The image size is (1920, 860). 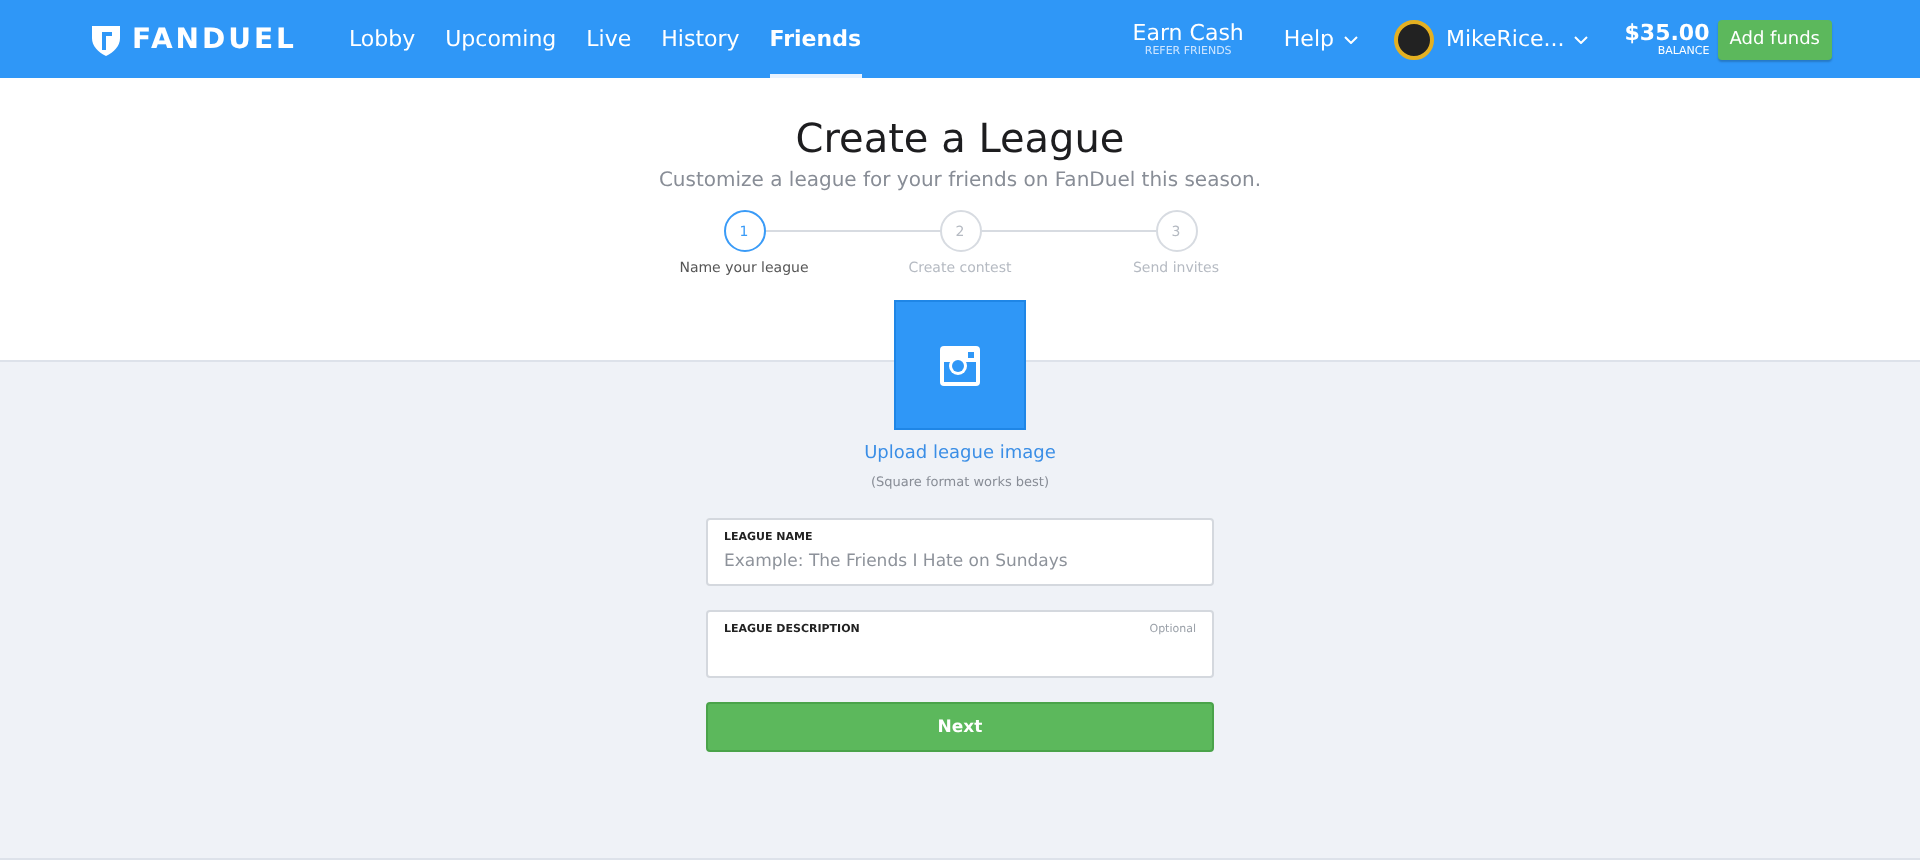 What do you see at coordinates (960, 138) in the screenshot?
I see `page-title: Create a League` at bounding box center [960, 138].